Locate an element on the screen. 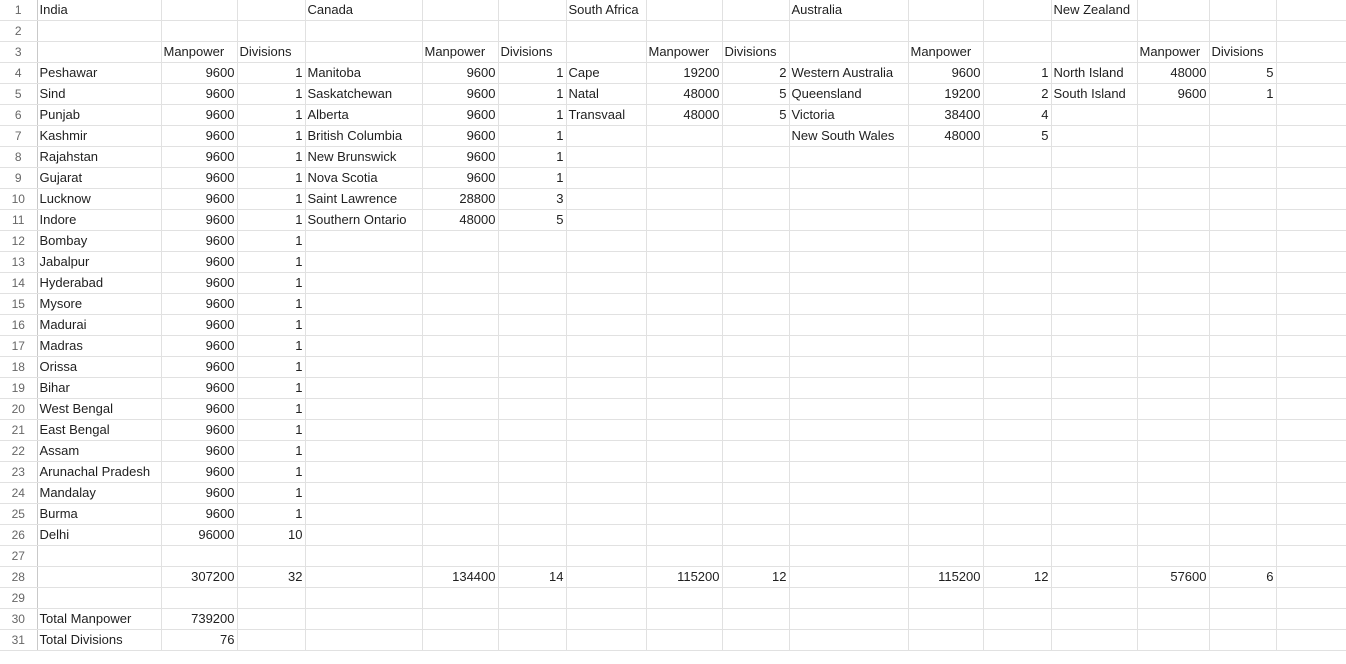  sheet-cell: Canada is located at coordinates (364, 10).